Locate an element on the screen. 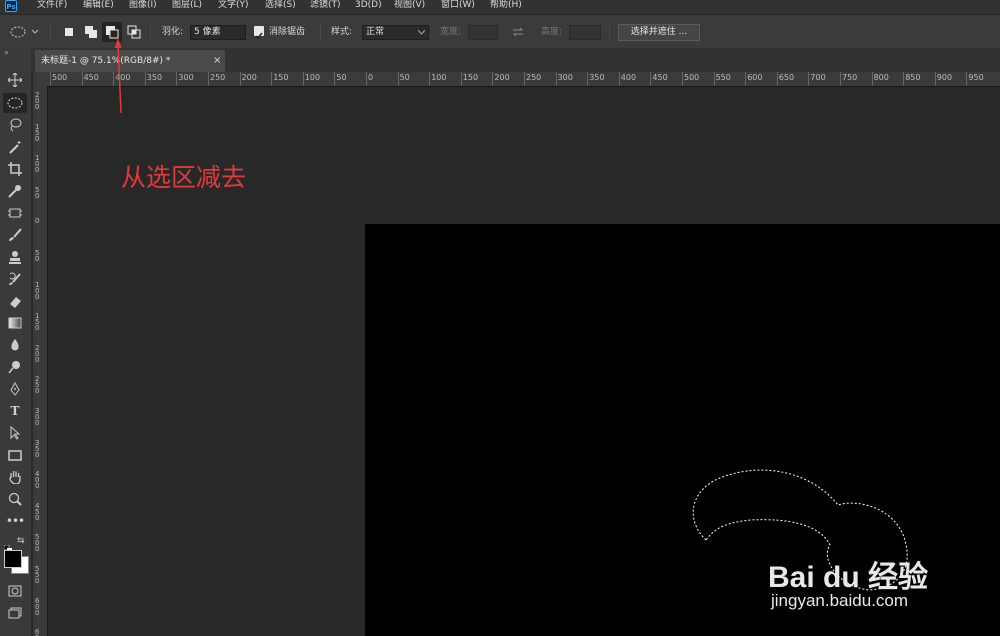 The width and height of the screenshot is (1000, 636). baidu-jingyan-watermark: Bai du 经验 is located at coordinates (848, 577).